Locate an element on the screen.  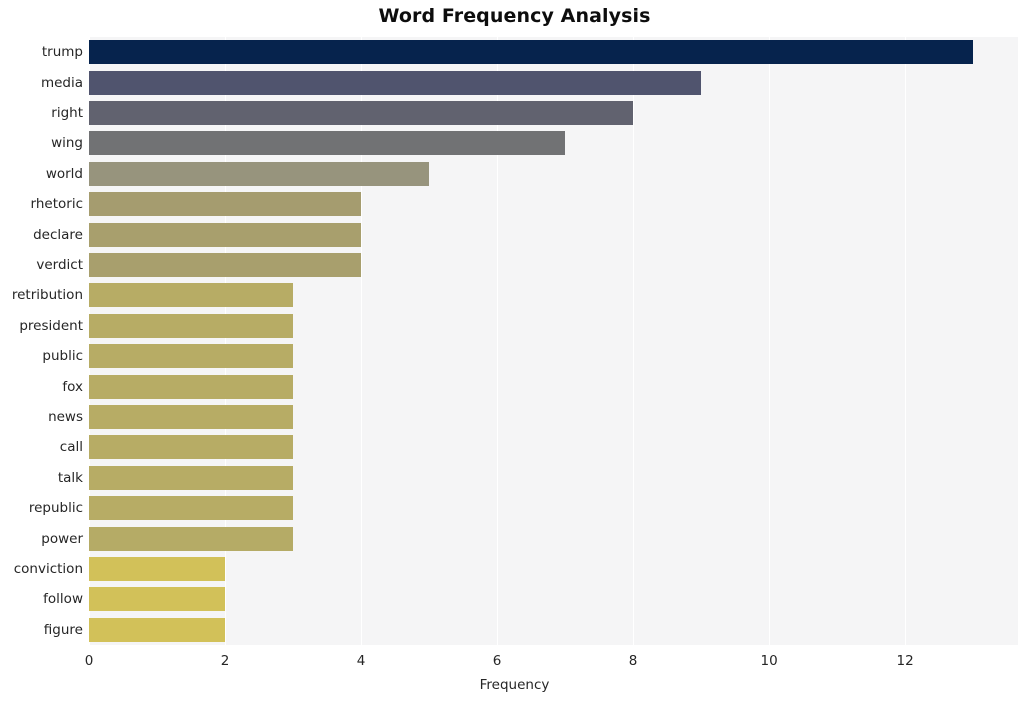
bar-retribution is located at coordinates (191, 295).